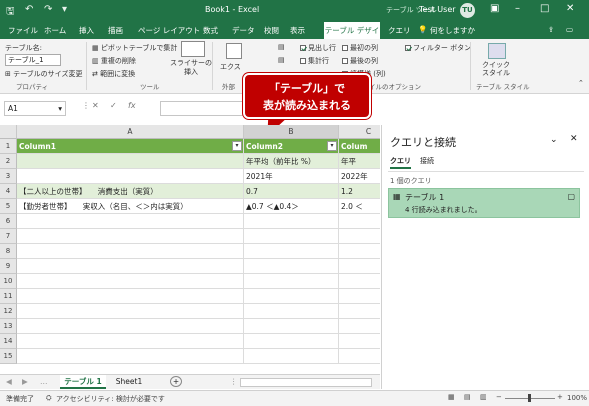 The width and height of the screenshot is (589, 406). What do you see at coordinates (64, 9) in the screenshot?
I see `customize-qat-icon: ▾` at bounding box center [64, 9].